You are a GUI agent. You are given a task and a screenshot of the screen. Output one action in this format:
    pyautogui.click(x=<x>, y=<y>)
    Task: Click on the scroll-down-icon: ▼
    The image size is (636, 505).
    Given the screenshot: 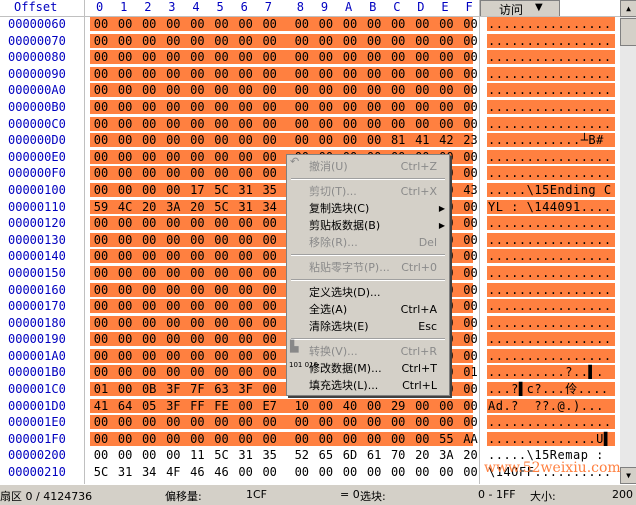 What is the action you would take?
    pyautogui.click(x=628, y=475)
    